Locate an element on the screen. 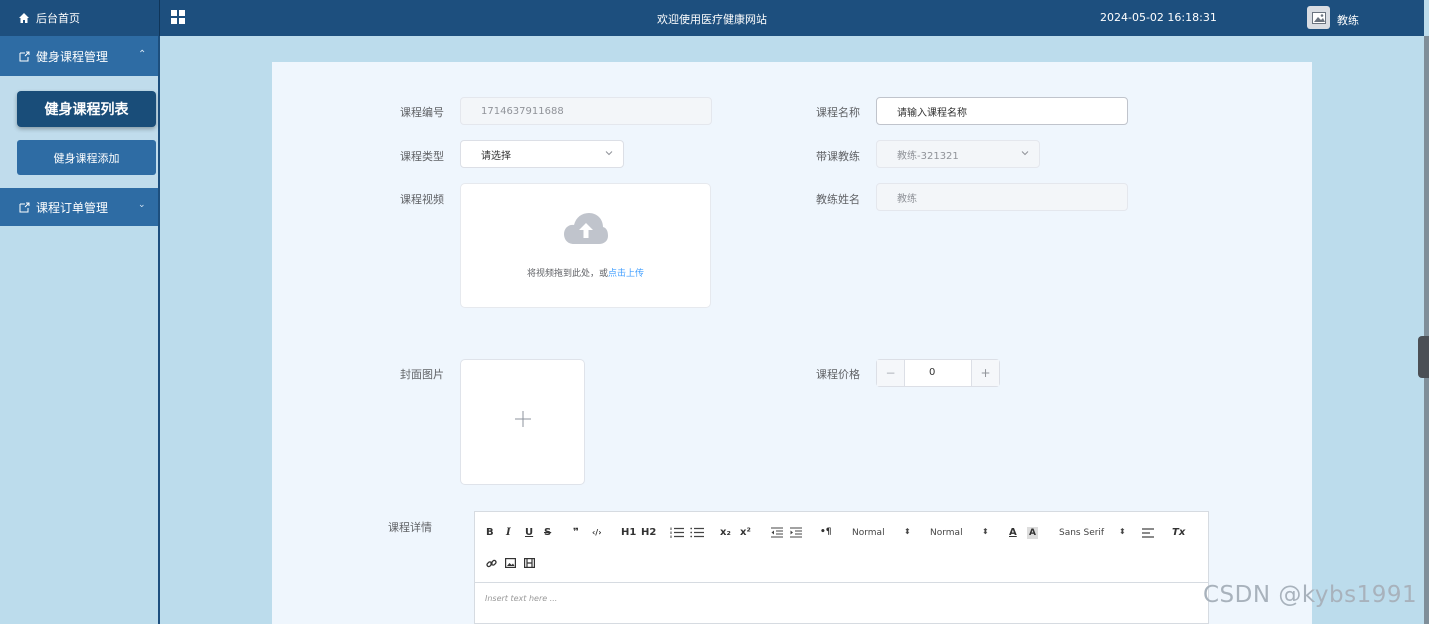 The width and height of the screenshot is (1429, 624). username: 教练 is located at coordinates (1348, 20).